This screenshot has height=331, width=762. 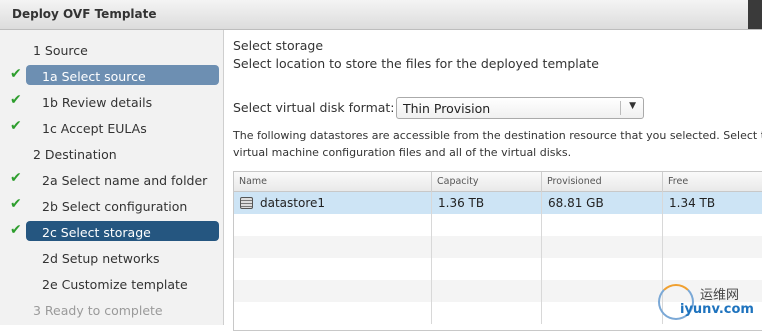 What do you see at coordinates (755, 14) in the screenshot?
I see `window-edge` at bounding box center [755, 14].